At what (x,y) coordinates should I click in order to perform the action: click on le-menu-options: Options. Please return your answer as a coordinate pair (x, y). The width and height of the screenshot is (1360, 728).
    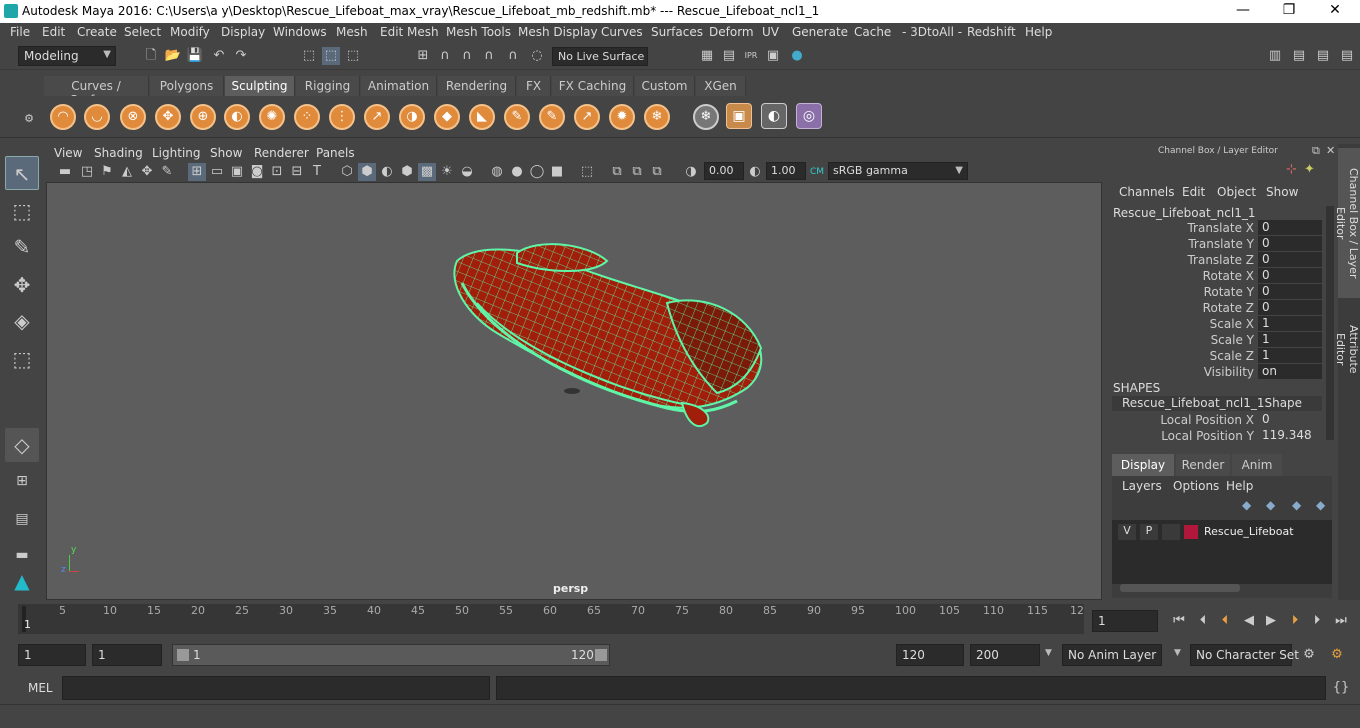
    Looking at the image, I should click on (1196, 486).